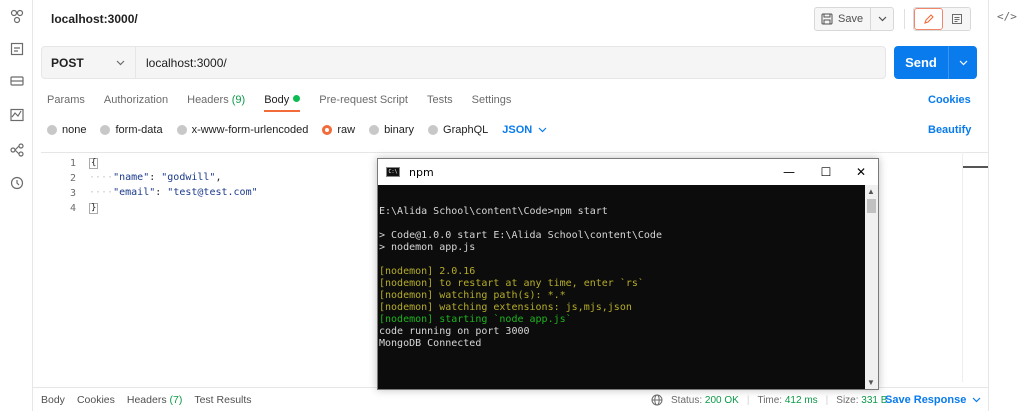 The width and height of the screenshot is (1024, 411). Describe the element at coordinates (871, 191) in the screenshot. I see `scroll-up-icon: ▲` at that location.